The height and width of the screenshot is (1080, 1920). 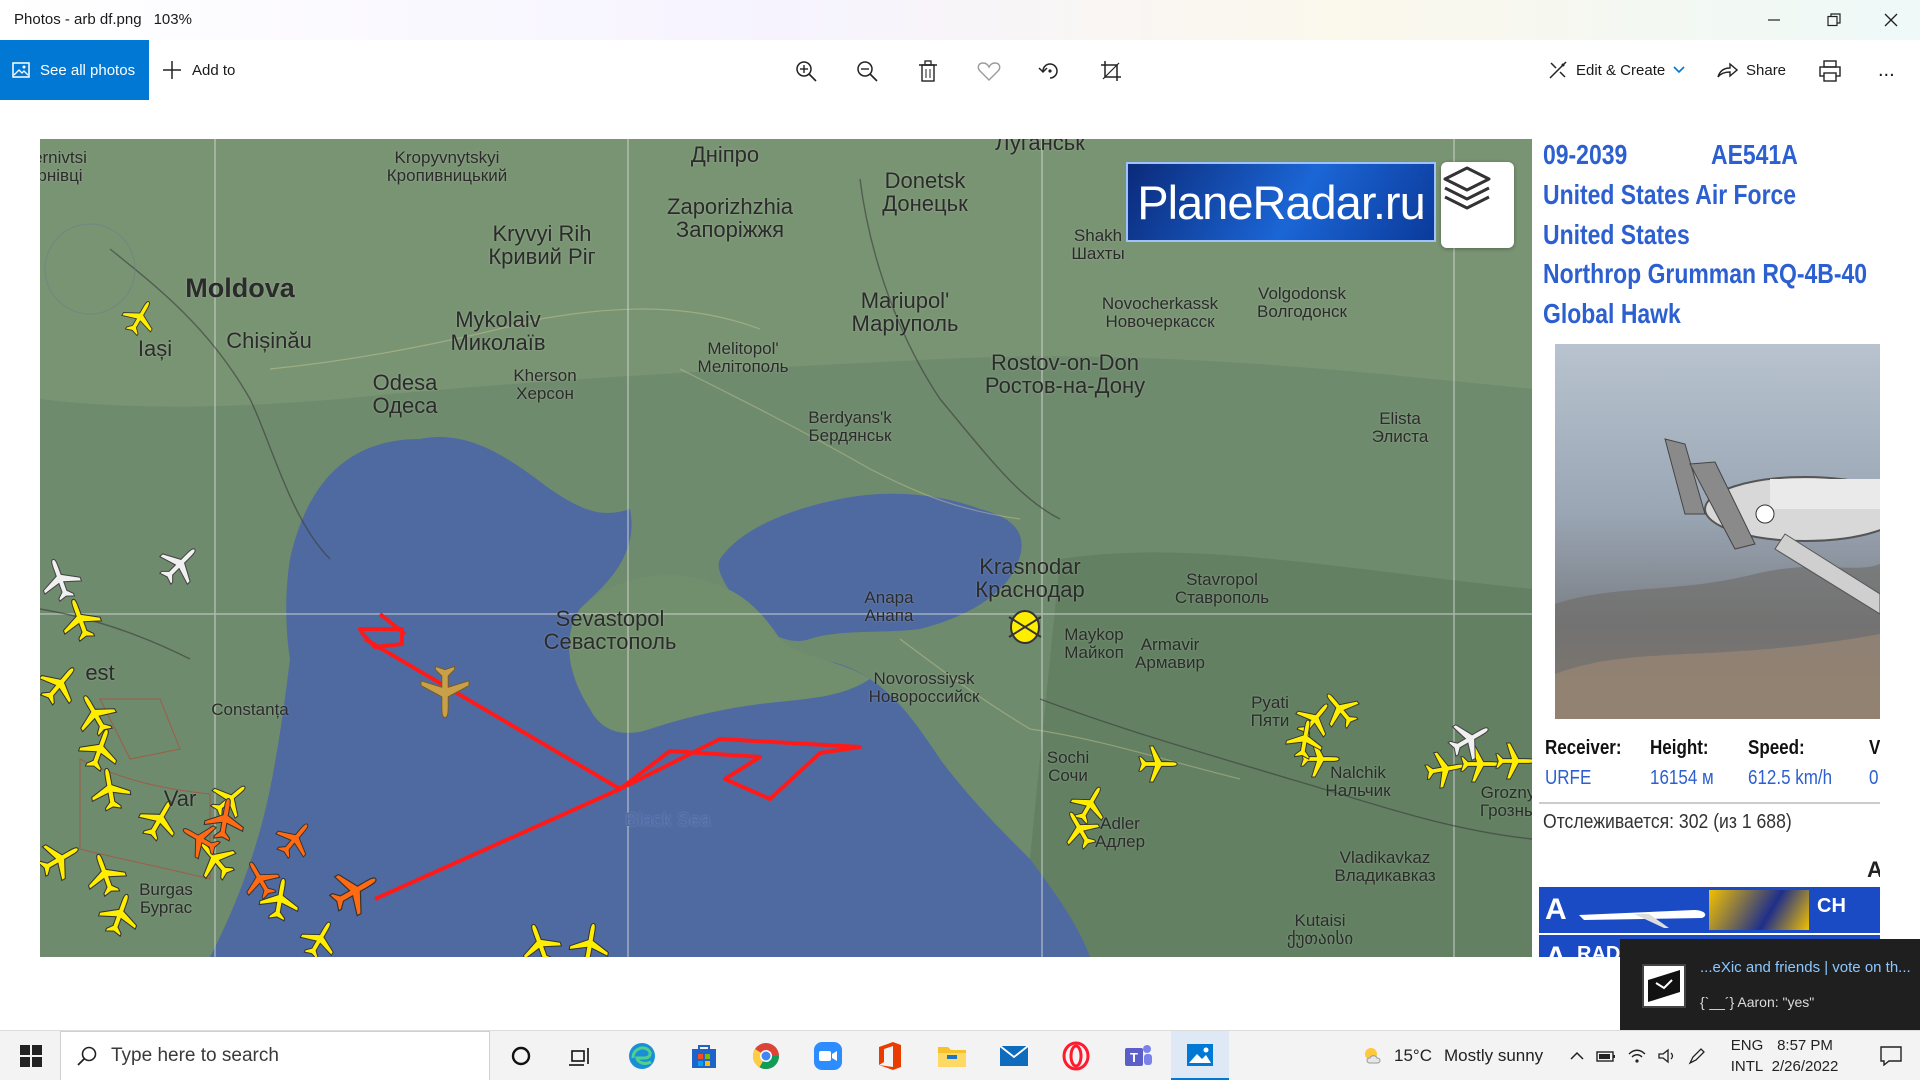 I want to click on country: United States, so click(x=1616, y=234).